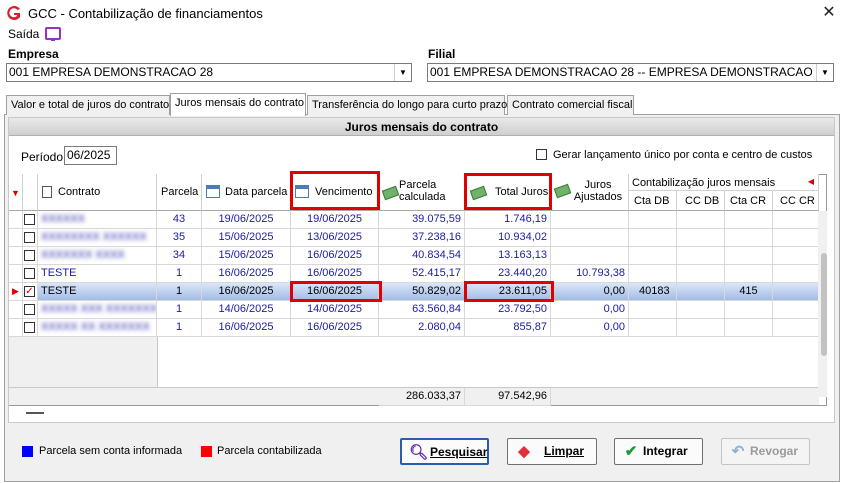  What do you see at coordinates (246, 256) in the screenshot?
I see `cell-data-parcela: 15/06/2025` at bounding box center [246, 256].